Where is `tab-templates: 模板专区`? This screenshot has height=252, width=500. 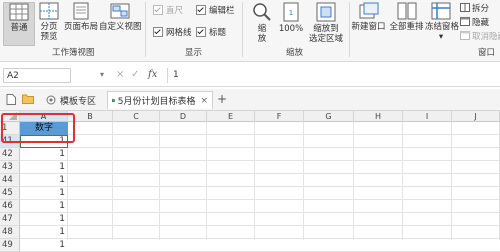 tab-templates: 模板专区 is located at coordinates (71, 100).